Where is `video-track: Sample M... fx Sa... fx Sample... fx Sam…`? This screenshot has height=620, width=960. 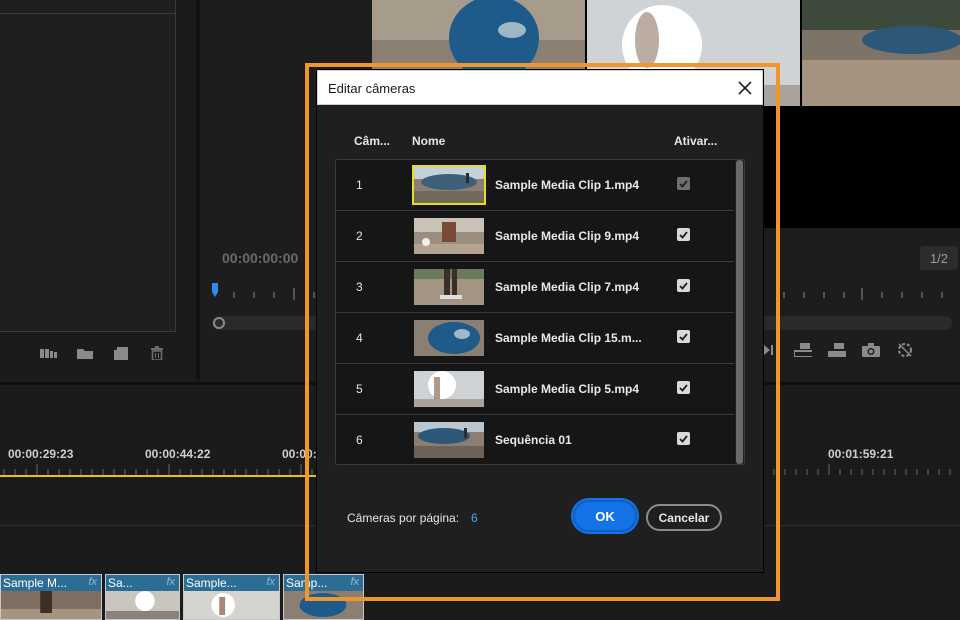 video-track: Sample M... fx Sa... fx Sample... fx Sam… is located at coordinates (182, 597).